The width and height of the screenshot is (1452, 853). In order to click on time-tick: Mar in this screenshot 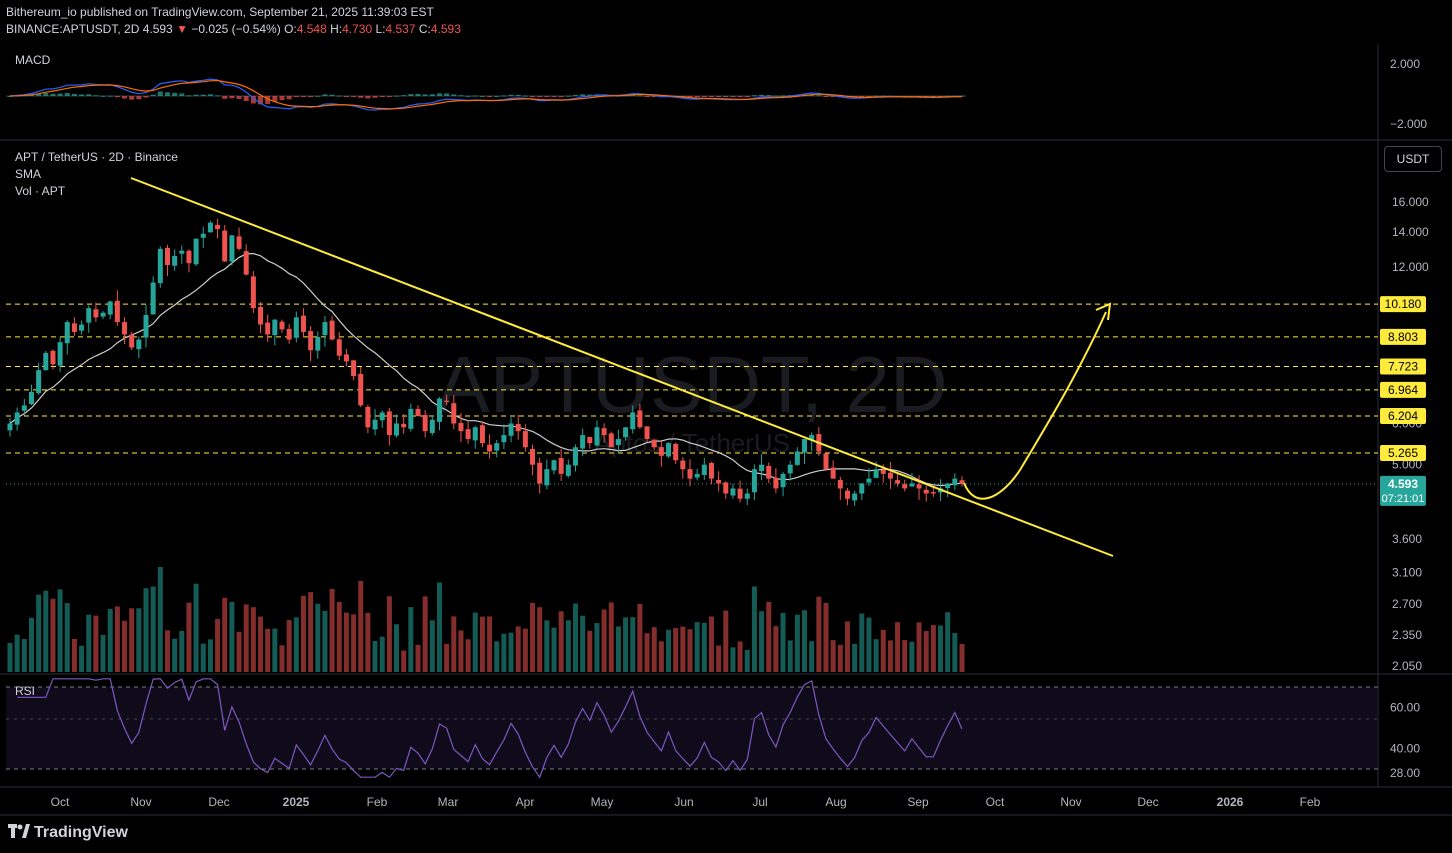, I will do `click(448, 802)`.